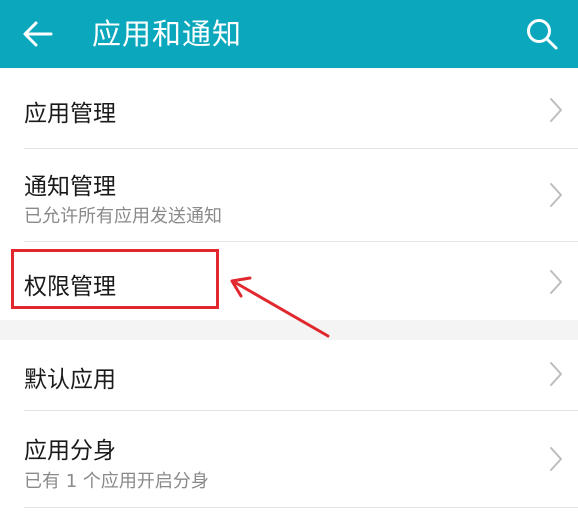 This screenshot has width=578, height=514. What do you see at coordinates (289, 375) in the screenshot?
I see `list-item-default-apps: 默认应用` at bounding box center [289, 375].